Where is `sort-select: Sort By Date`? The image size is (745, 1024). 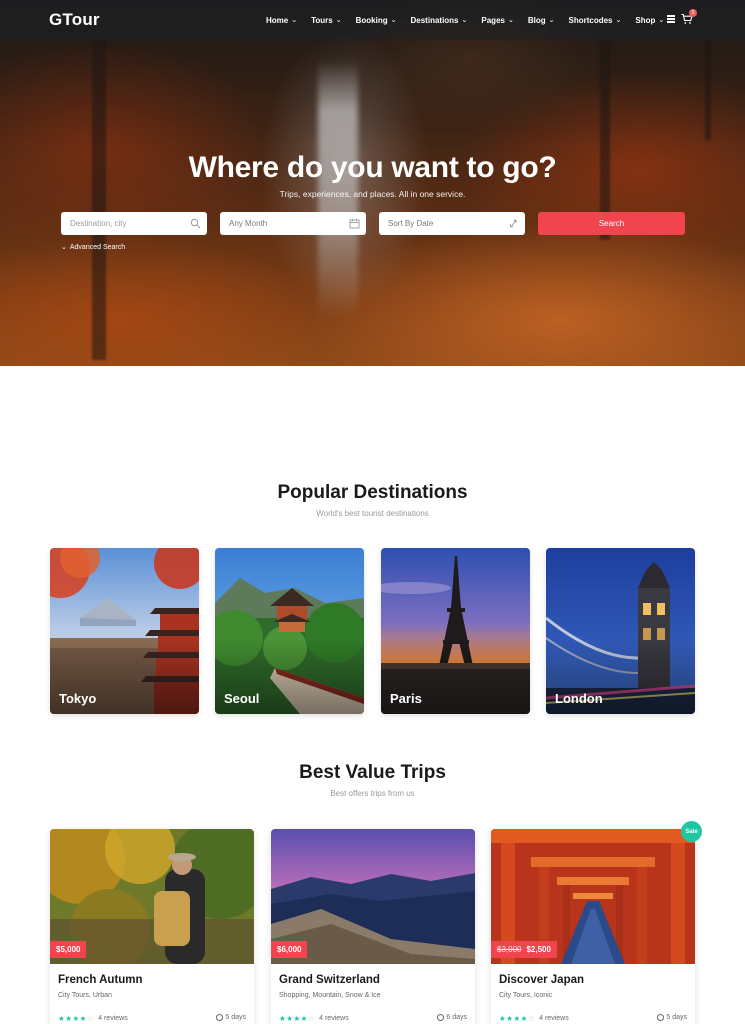 sort-select: Sort By Date is located at coordinates (452, 223).